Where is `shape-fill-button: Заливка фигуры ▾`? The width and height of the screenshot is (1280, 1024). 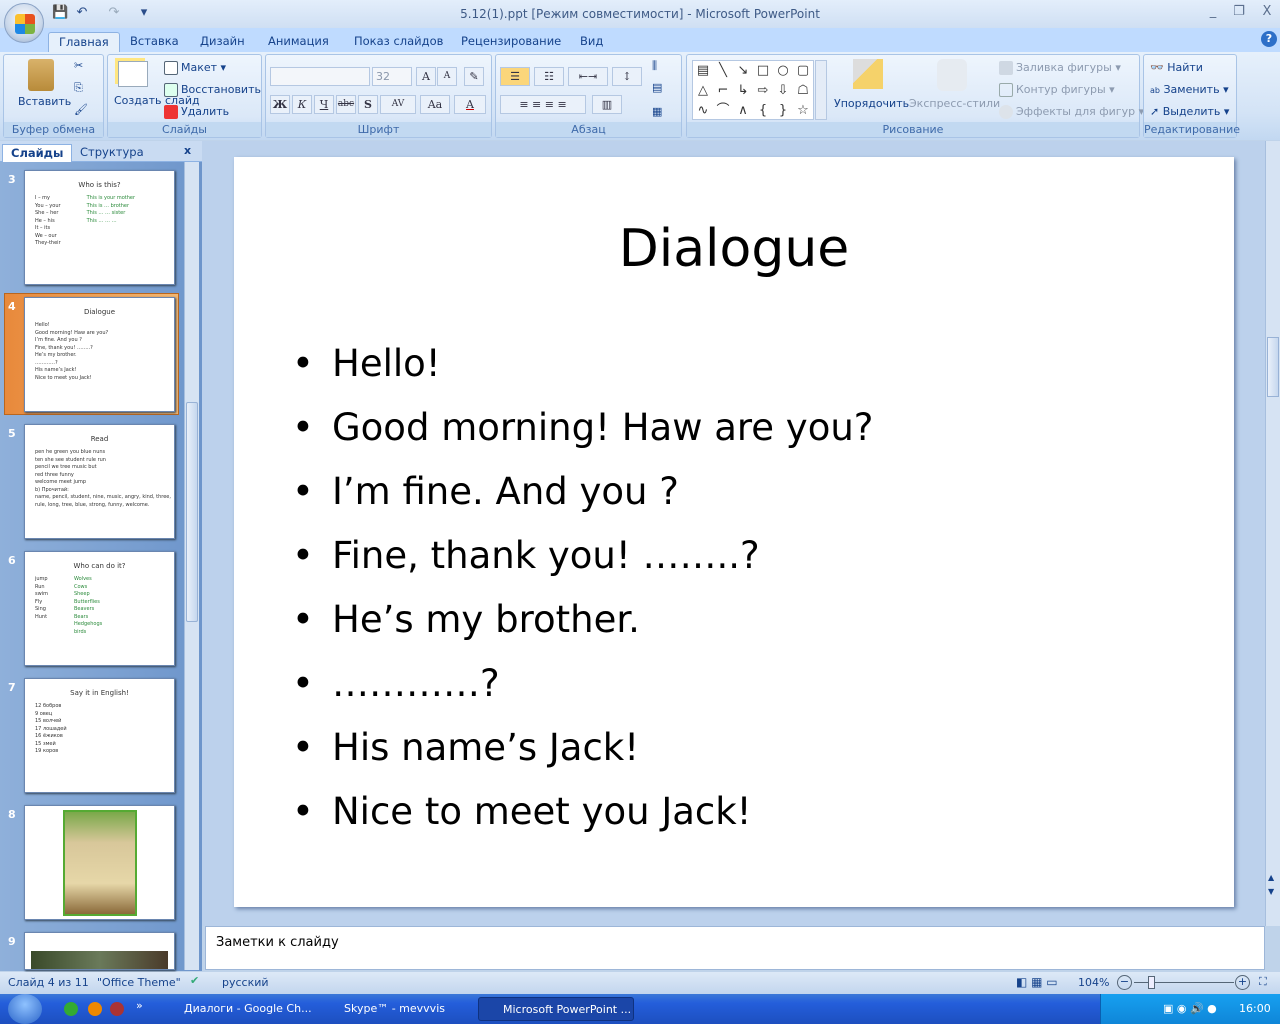
shape-fill-button: Заливка фигуры ▾ is located at coordinates (1060, 68).